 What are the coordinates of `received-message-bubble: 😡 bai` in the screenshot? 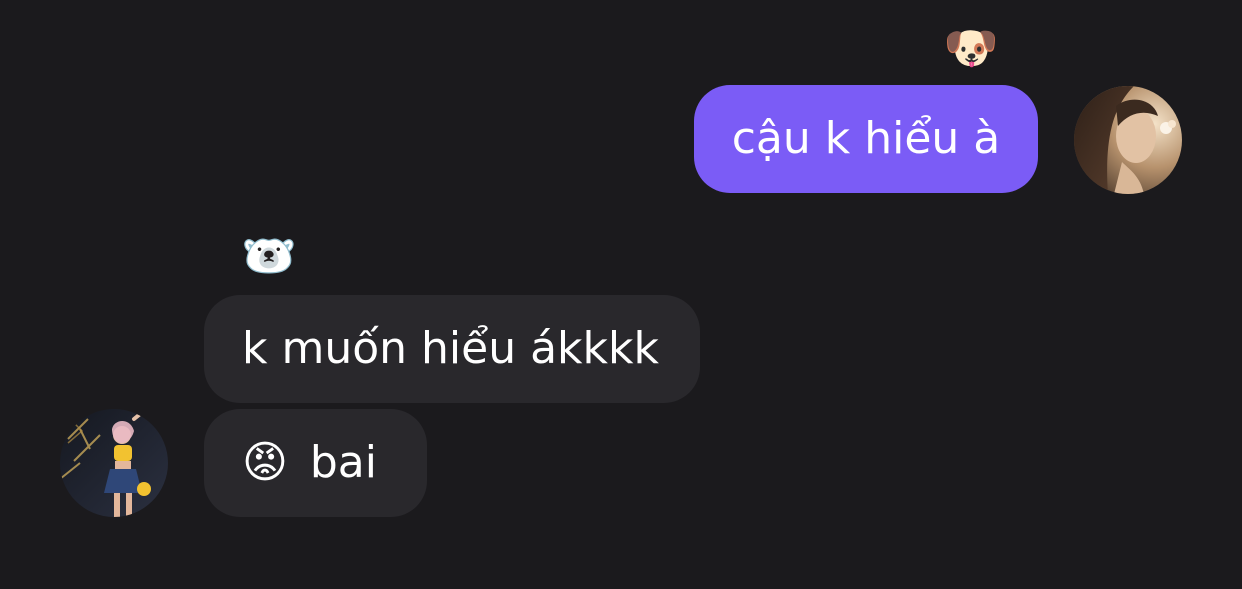 It's located at (315, 463).